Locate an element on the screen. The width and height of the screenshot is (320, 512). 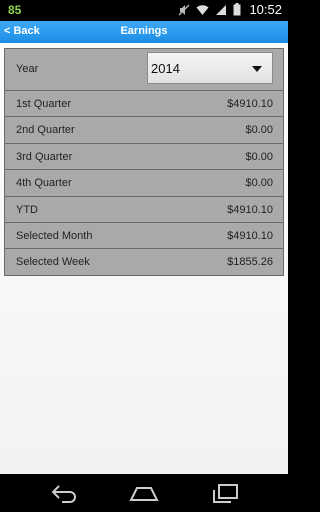
year-dropdown: 2014 is located at coordinates (210, 68).